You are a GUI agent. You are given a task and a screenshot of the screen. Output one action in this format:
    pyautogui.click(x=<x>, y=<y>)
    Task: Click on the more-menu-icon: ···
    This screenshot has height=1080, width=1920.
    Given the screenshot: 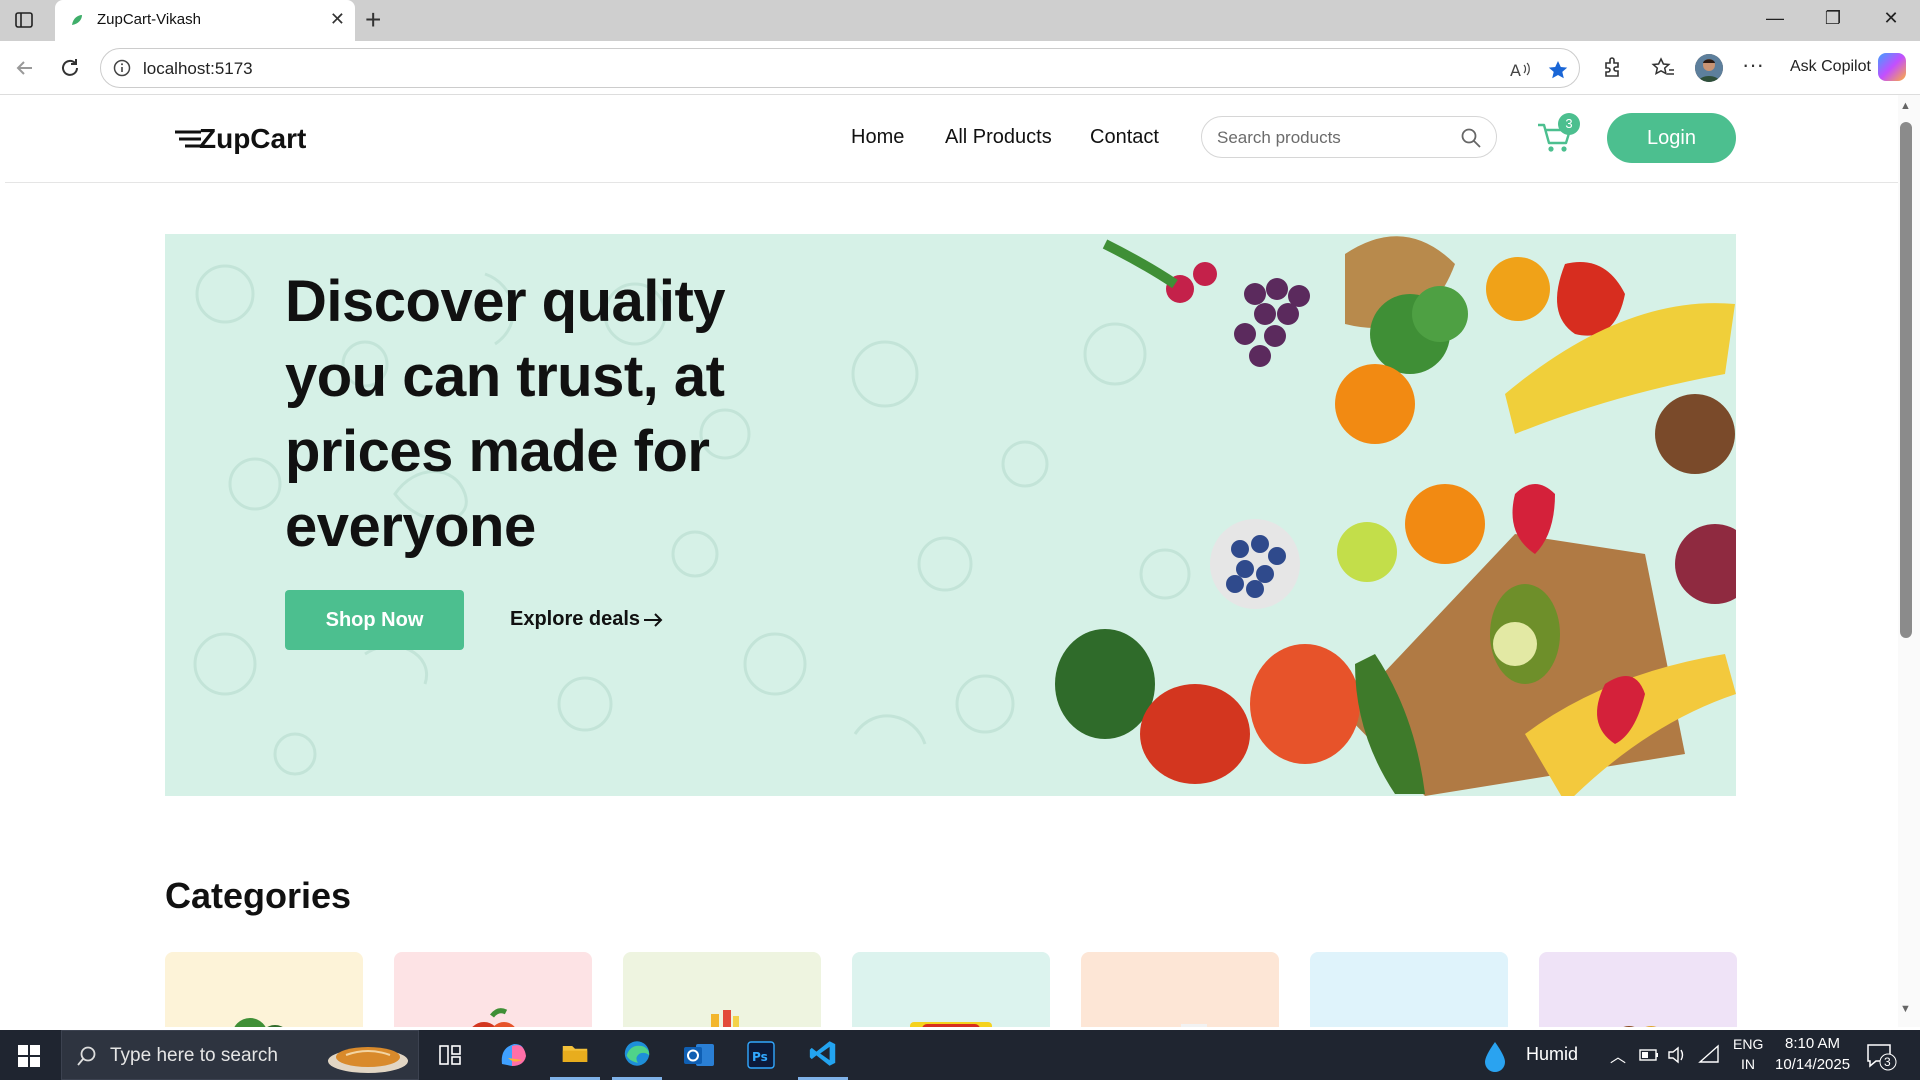 What is the action you would take?
    pyautogui.click(x=1755, y=67)
    